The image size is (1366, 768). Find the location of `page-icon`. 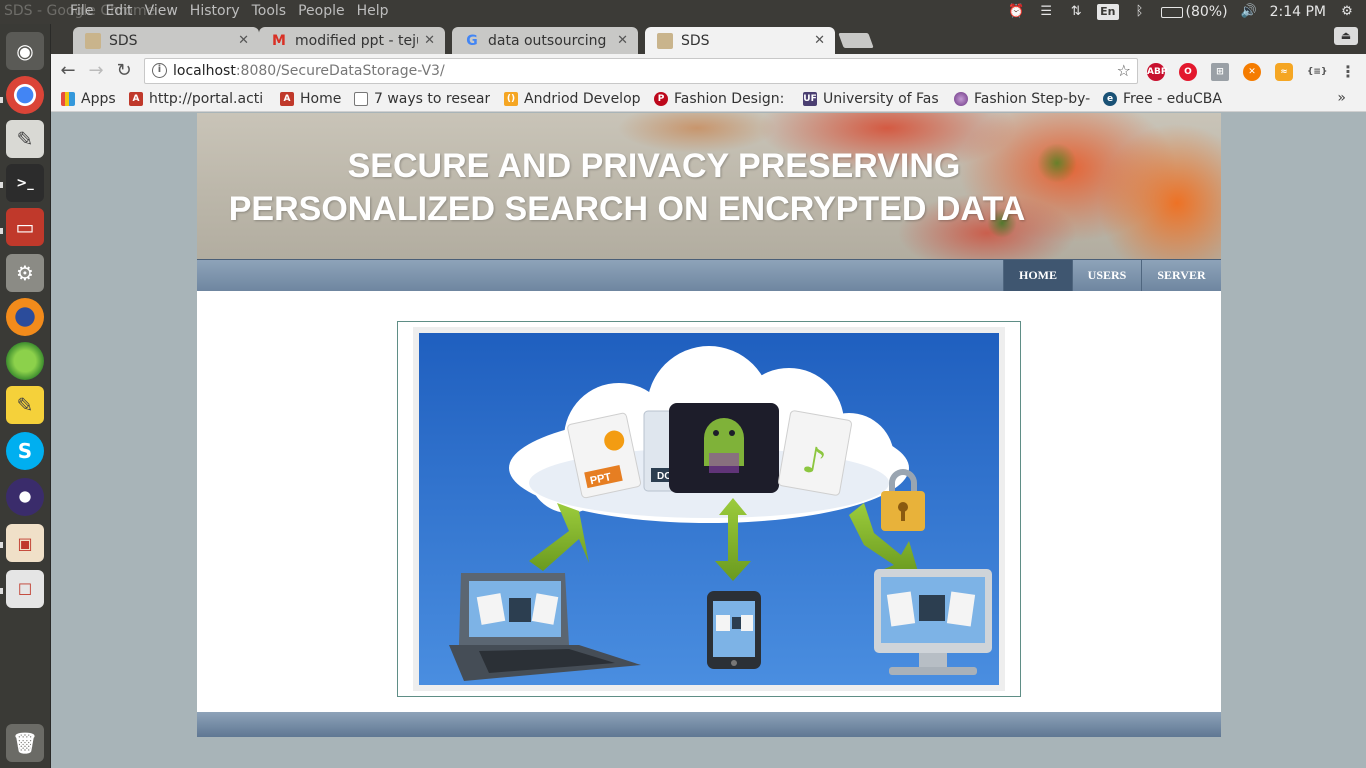

page-icon is located at coordinates (361, 99).